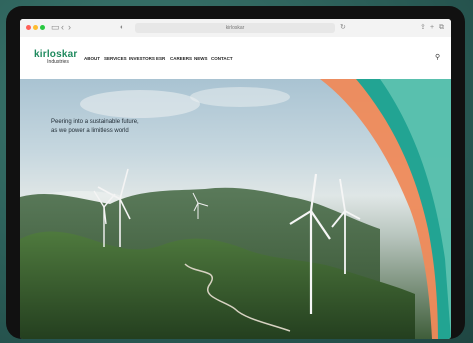  I want to click on company-logo: kirloskar Industries, so click(58, 57).